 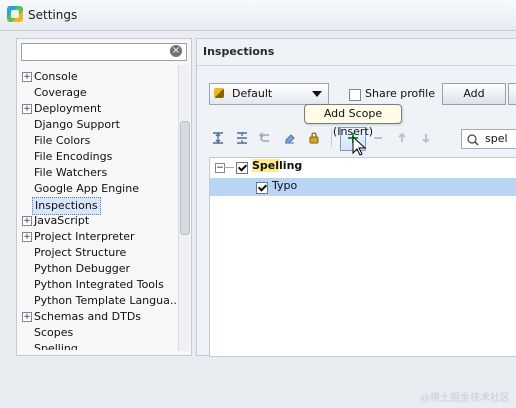 I want to click on reset-icon, so click(x=266, y=138).